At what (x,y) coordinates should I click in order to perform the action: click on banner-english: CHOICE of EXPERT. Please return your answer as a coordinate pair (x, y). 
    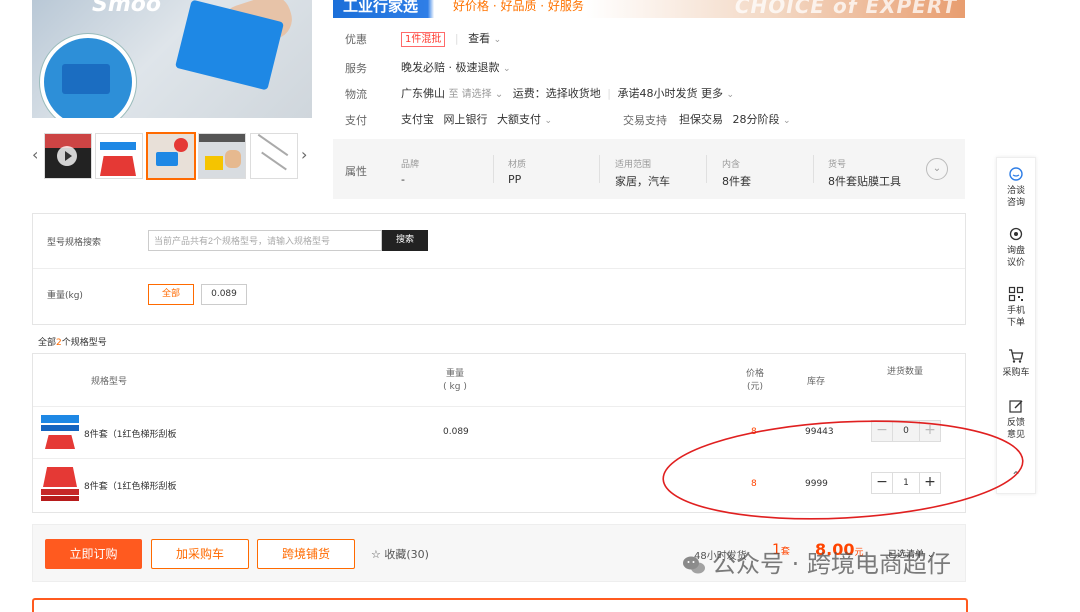
    Looking at the image, I should click on (845, 9).